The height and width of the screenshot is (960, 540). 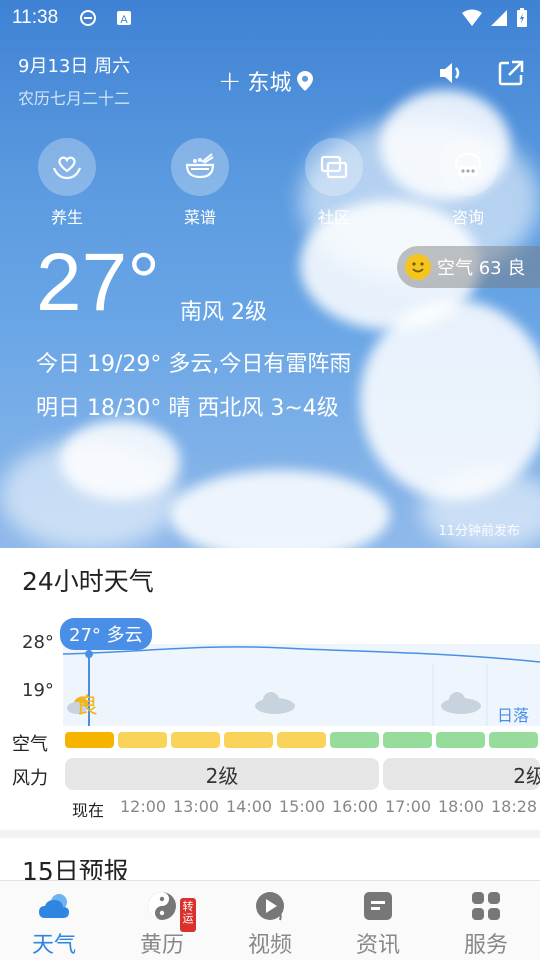 What do you see at coordinates (334, 183) in the screenshot?
I see `shortcut-community: 社区` at bounding box center [334, 183].